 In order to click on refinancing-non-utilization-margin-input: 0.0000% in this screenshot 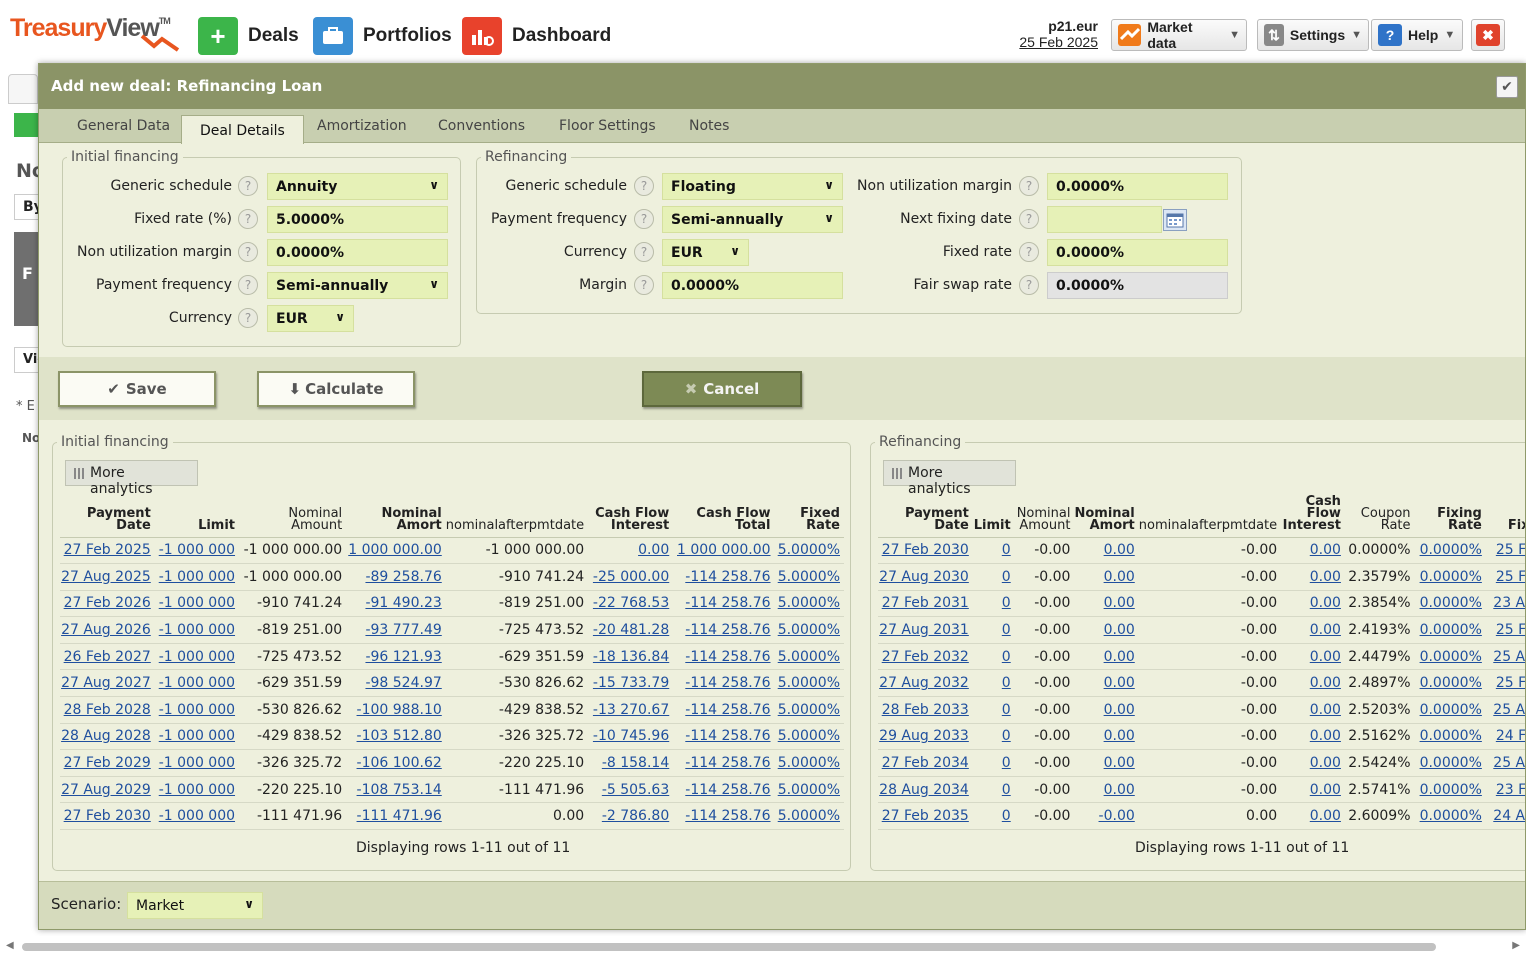, I will do `click(1137, 186)`.